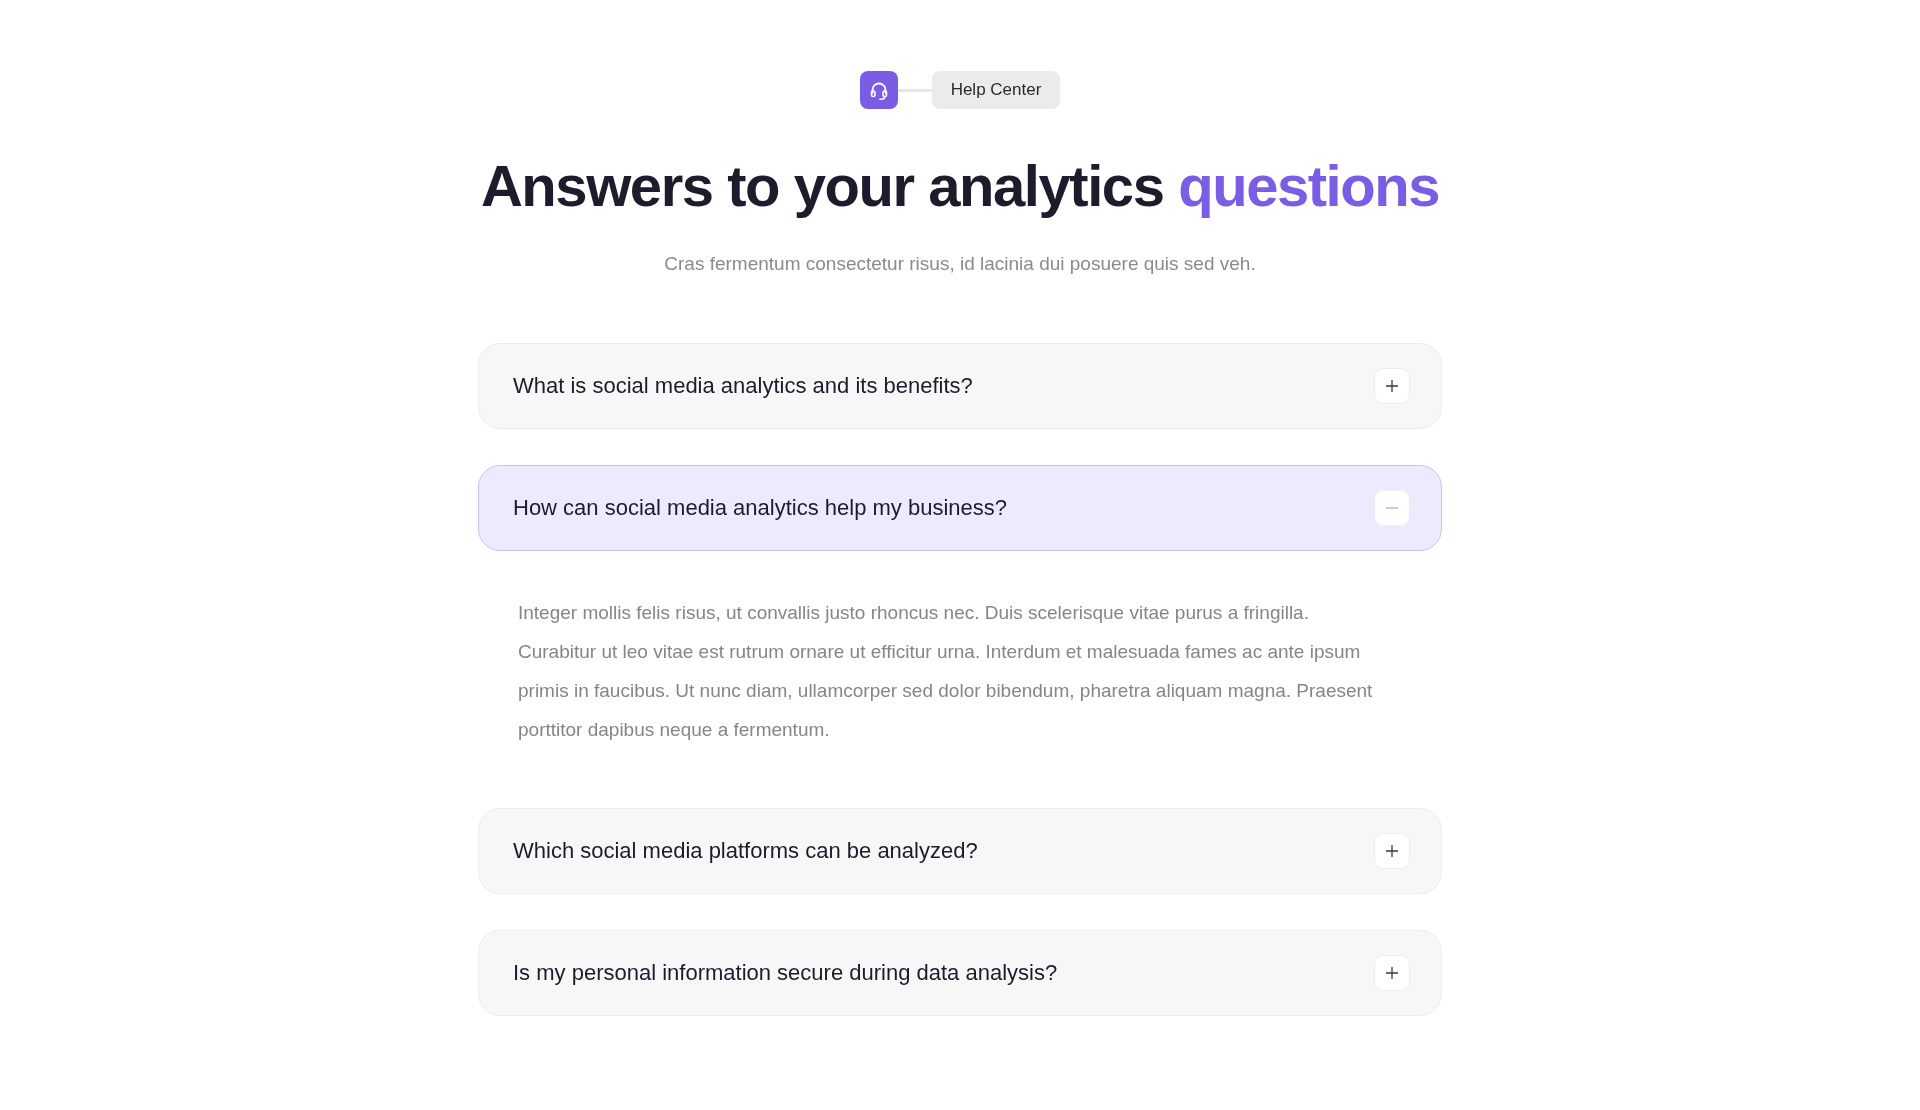 This screenshot has height=1110, width=1920. Describe the element at coordinates (946, 671) in the screenshot. I see `faq-answer: Integer mollis felis risus, ut convallis justo rhoncus nec. Duis scelerisque vitae purus a fringilla. Curabitur ut leo vitae est rutrum ornare ut efficitur urna. Interdum et malesuada fames ac ante ipsum primis in faucibus. Ut nunc diam, ullamcorper sed dolor bibendum, pharetra aliquam magna. Praesent porttitor dapibus neque a fermentum.` at that location.